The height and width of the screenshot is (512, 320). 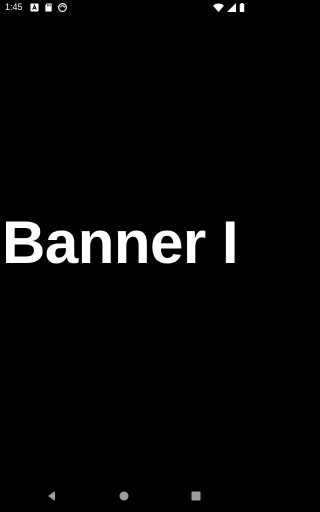 I want to click on sd-card-icon, so click(x=48, y=7).